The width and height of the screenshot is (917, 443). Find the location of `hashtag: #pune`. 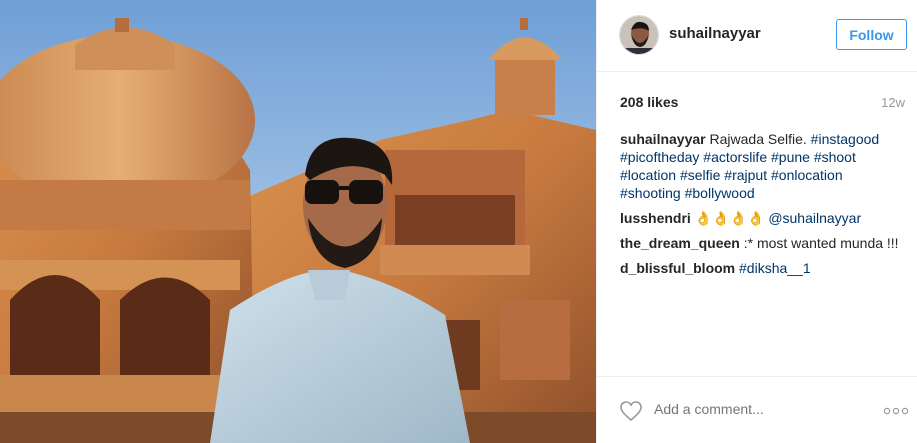

hashtag: #pune is located at coordinates (790, 157).